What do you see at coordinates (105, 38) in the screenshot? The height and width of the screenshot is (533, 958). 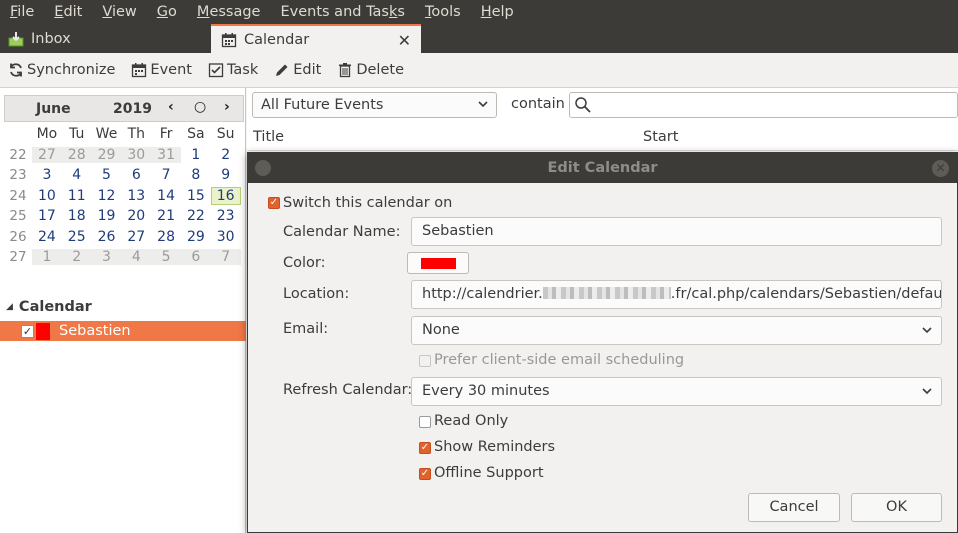 I see `tab-inbox: Inbox` at bounding box center [105, 38].